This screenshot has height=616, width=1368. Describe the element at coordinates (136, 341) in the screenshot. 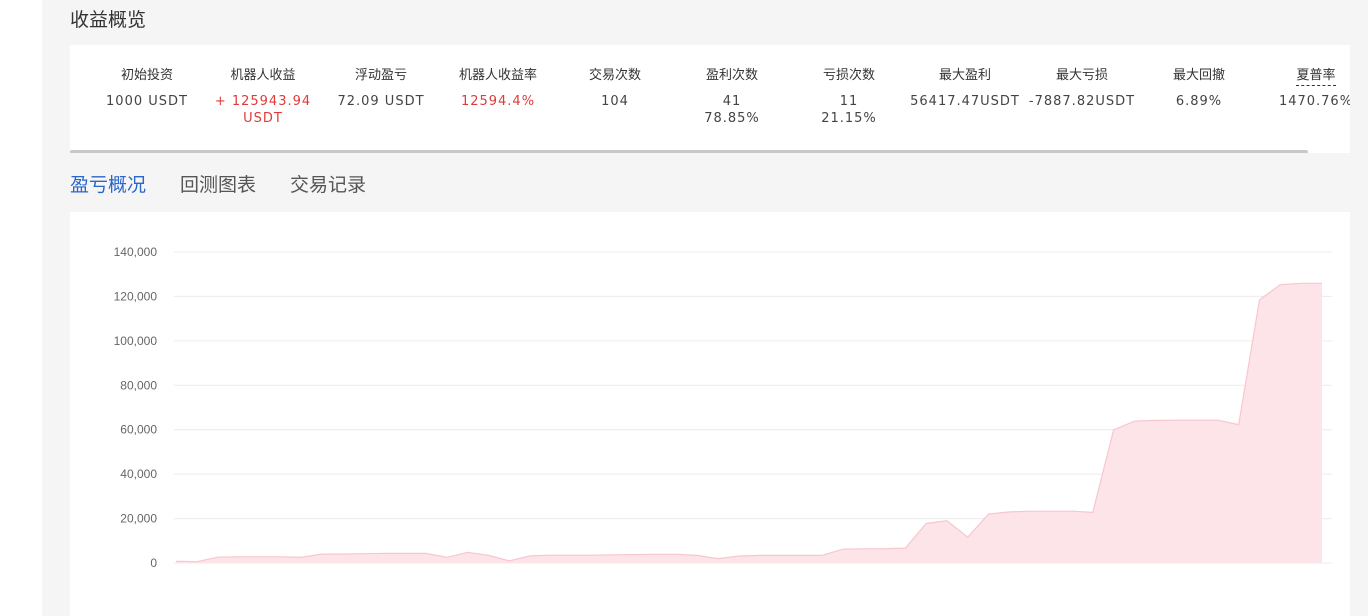

I see `y-tick-label: 100,000` at that location.